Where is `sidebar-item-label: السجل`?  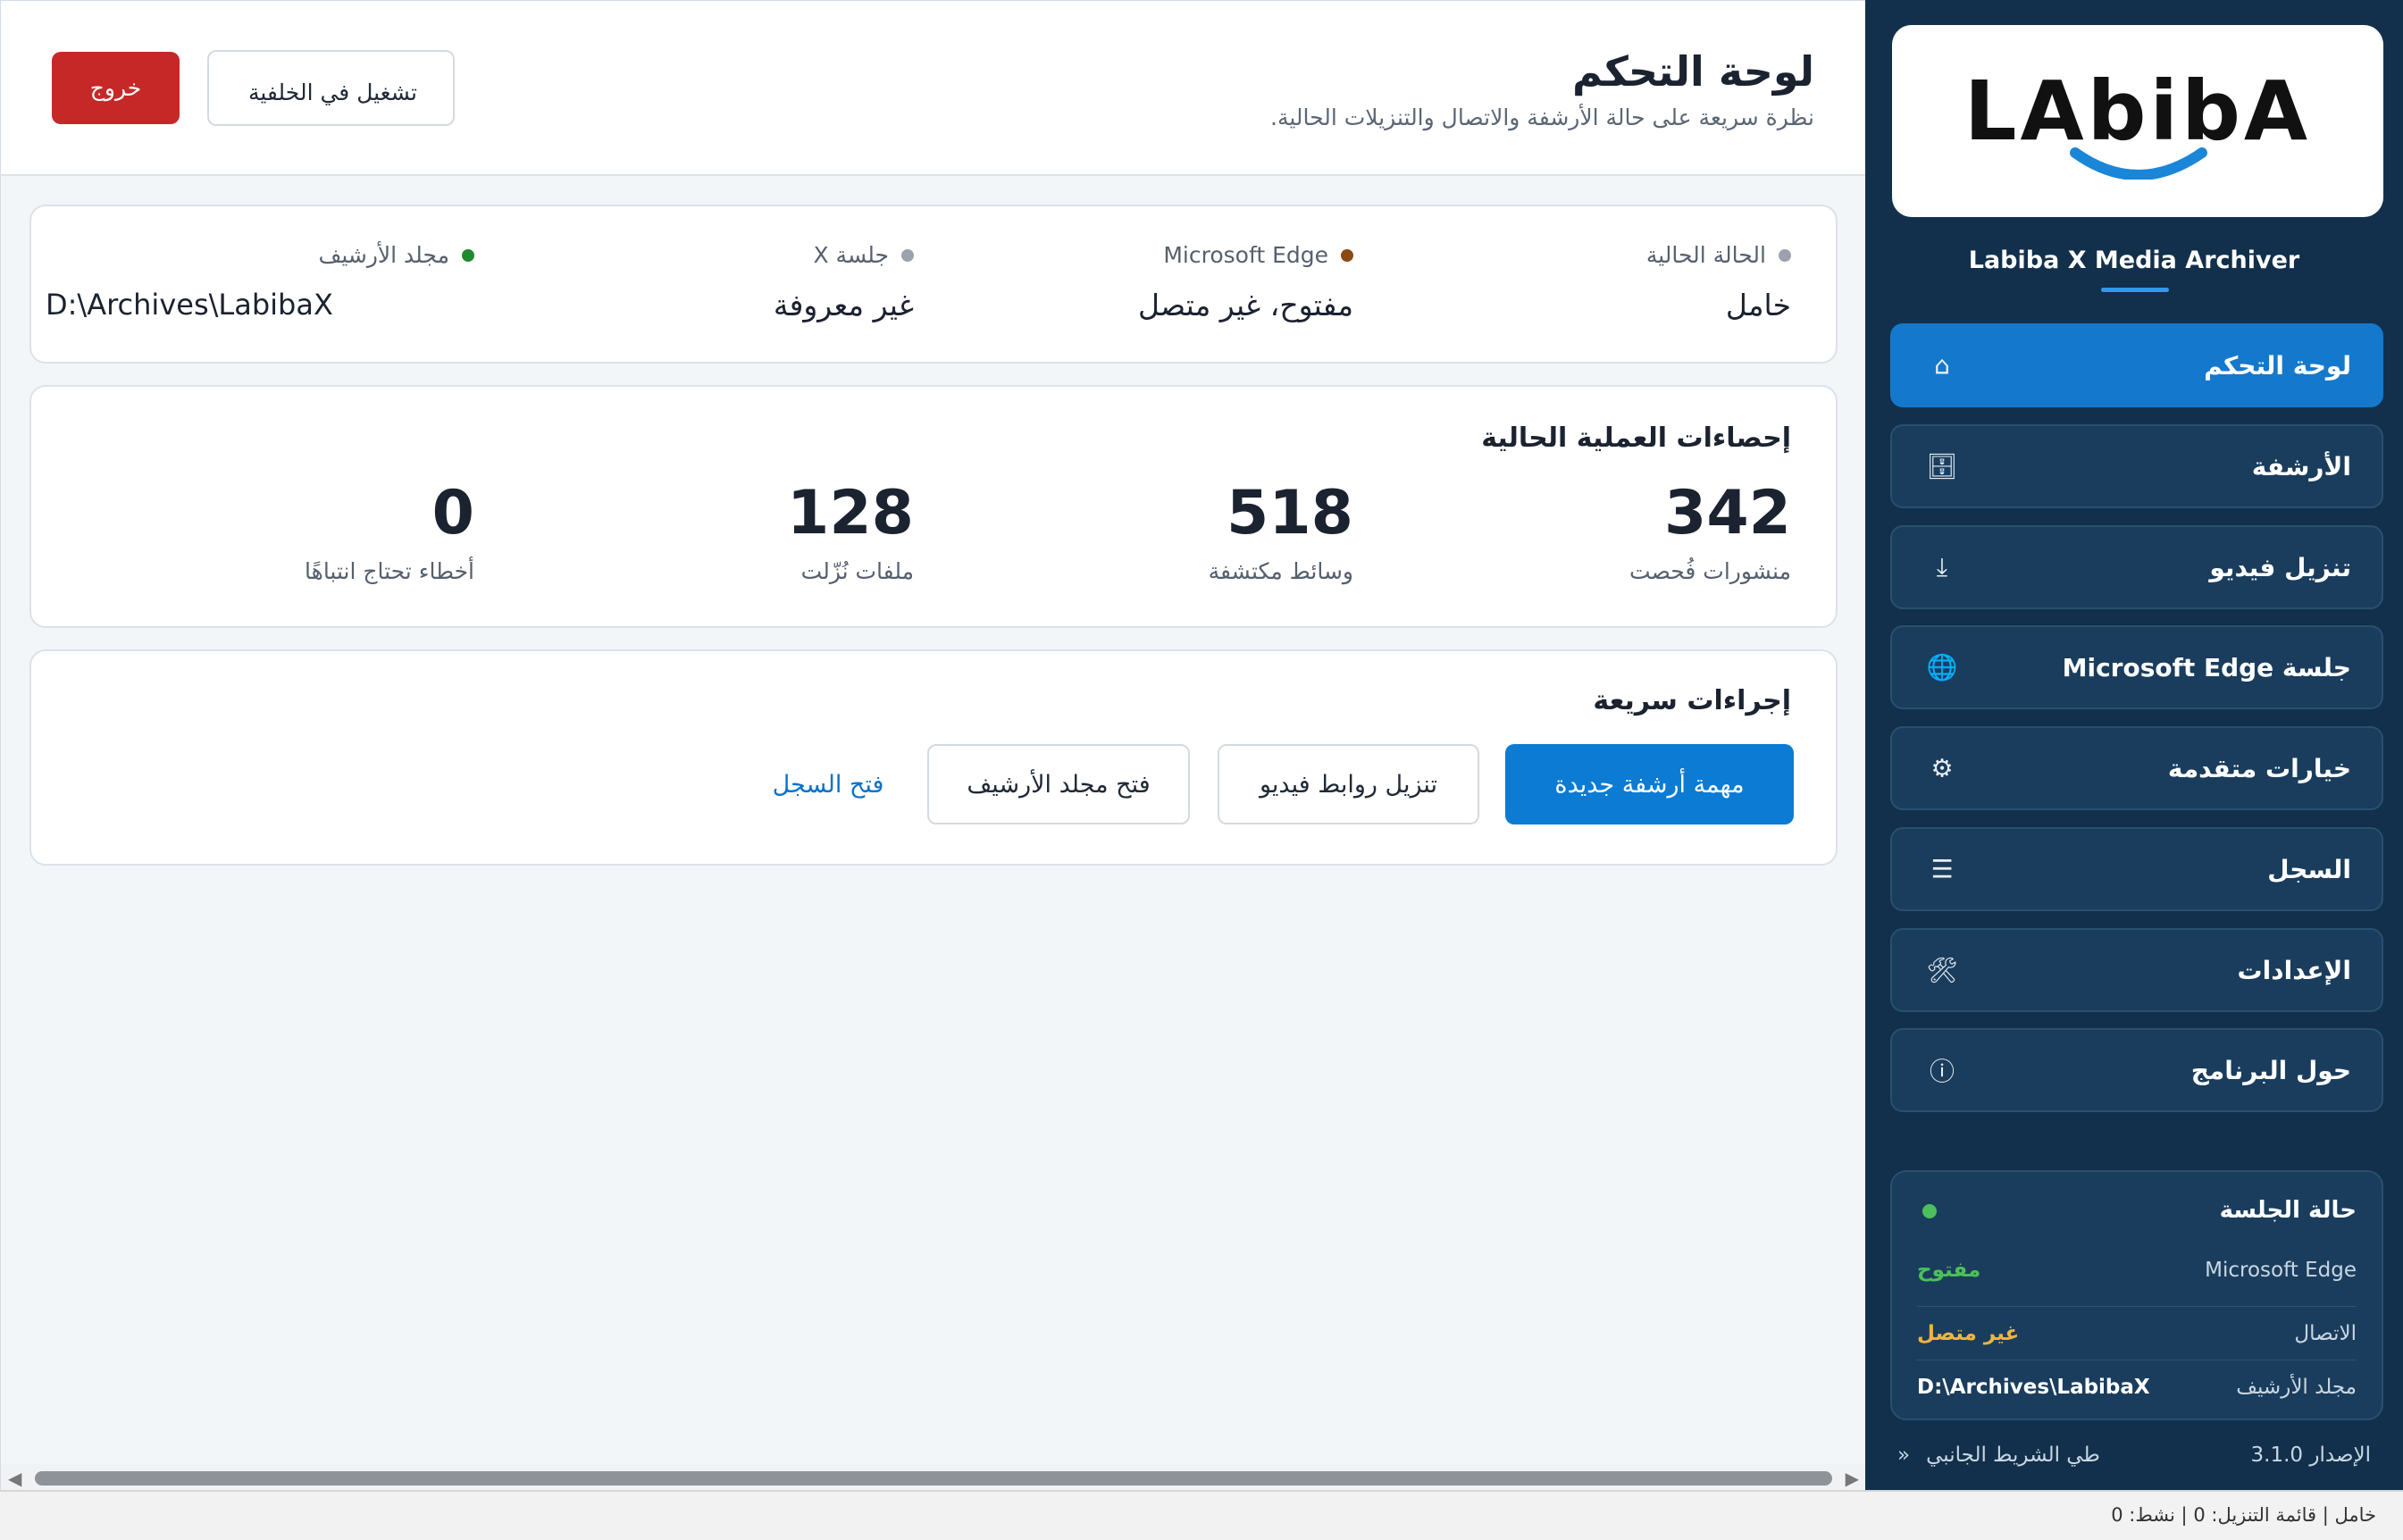 sidebar-item-label: السجل is located at coordinates (2309, 869).